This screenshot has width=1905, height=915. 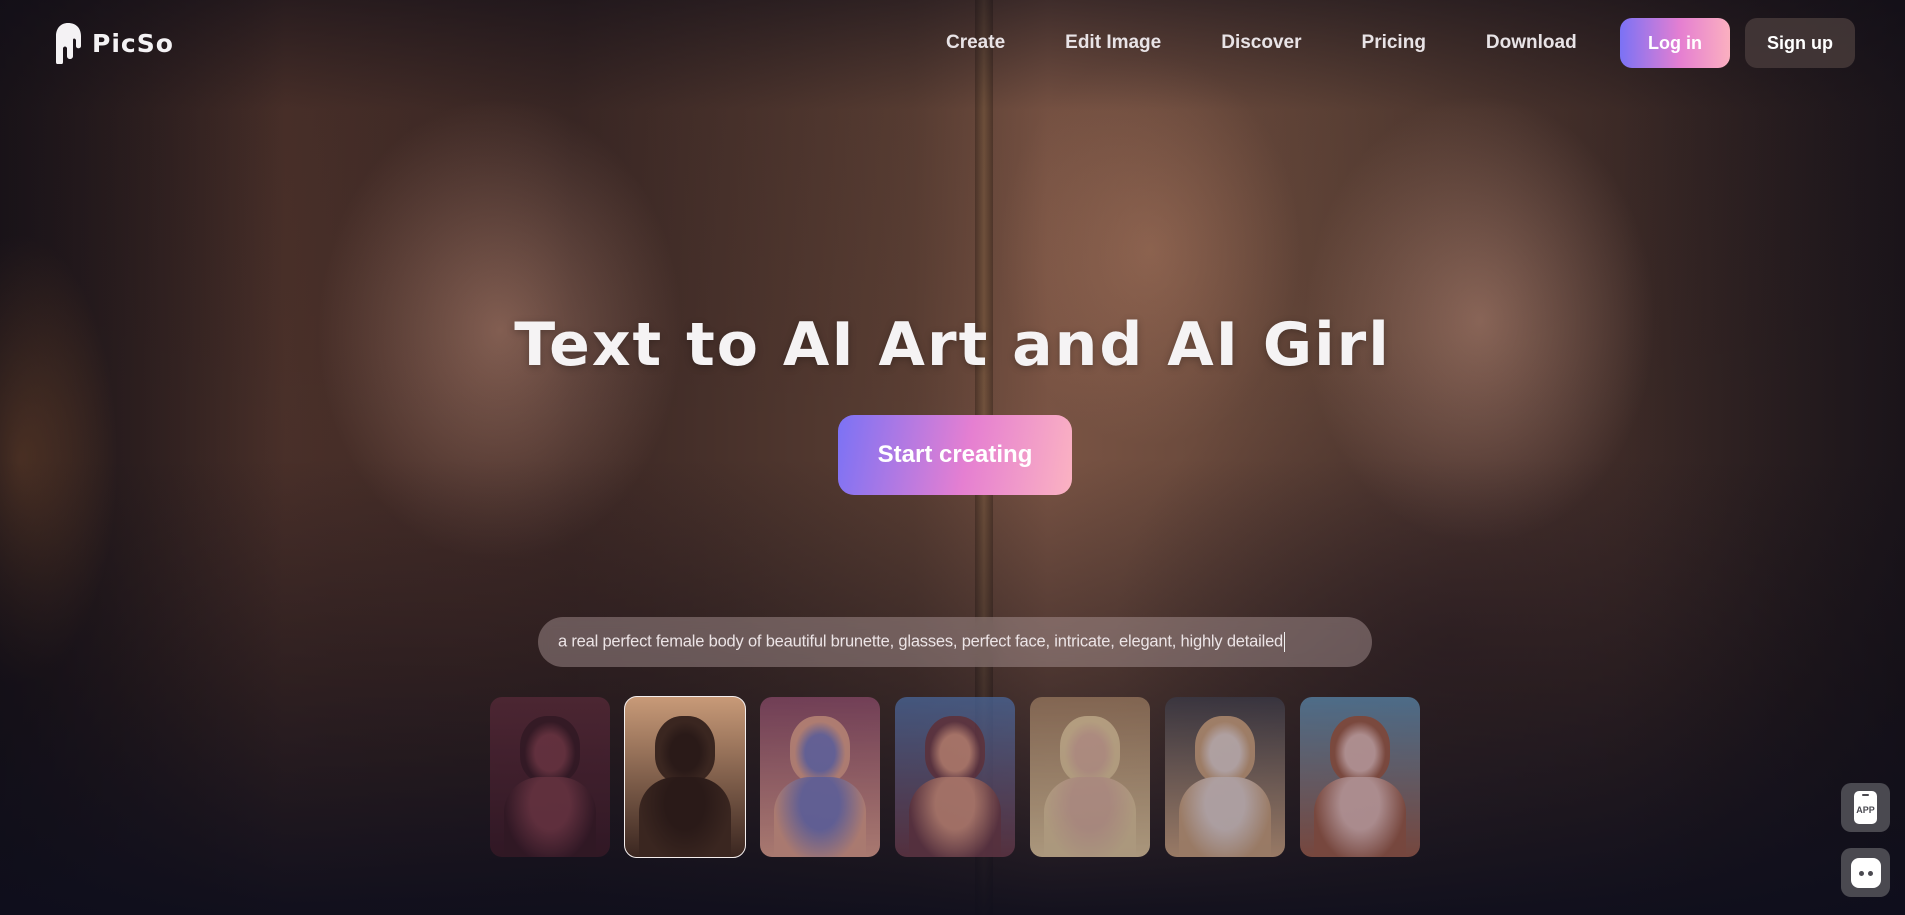 I want to click on chat-bot-icon, so click(x=1865, y=872).